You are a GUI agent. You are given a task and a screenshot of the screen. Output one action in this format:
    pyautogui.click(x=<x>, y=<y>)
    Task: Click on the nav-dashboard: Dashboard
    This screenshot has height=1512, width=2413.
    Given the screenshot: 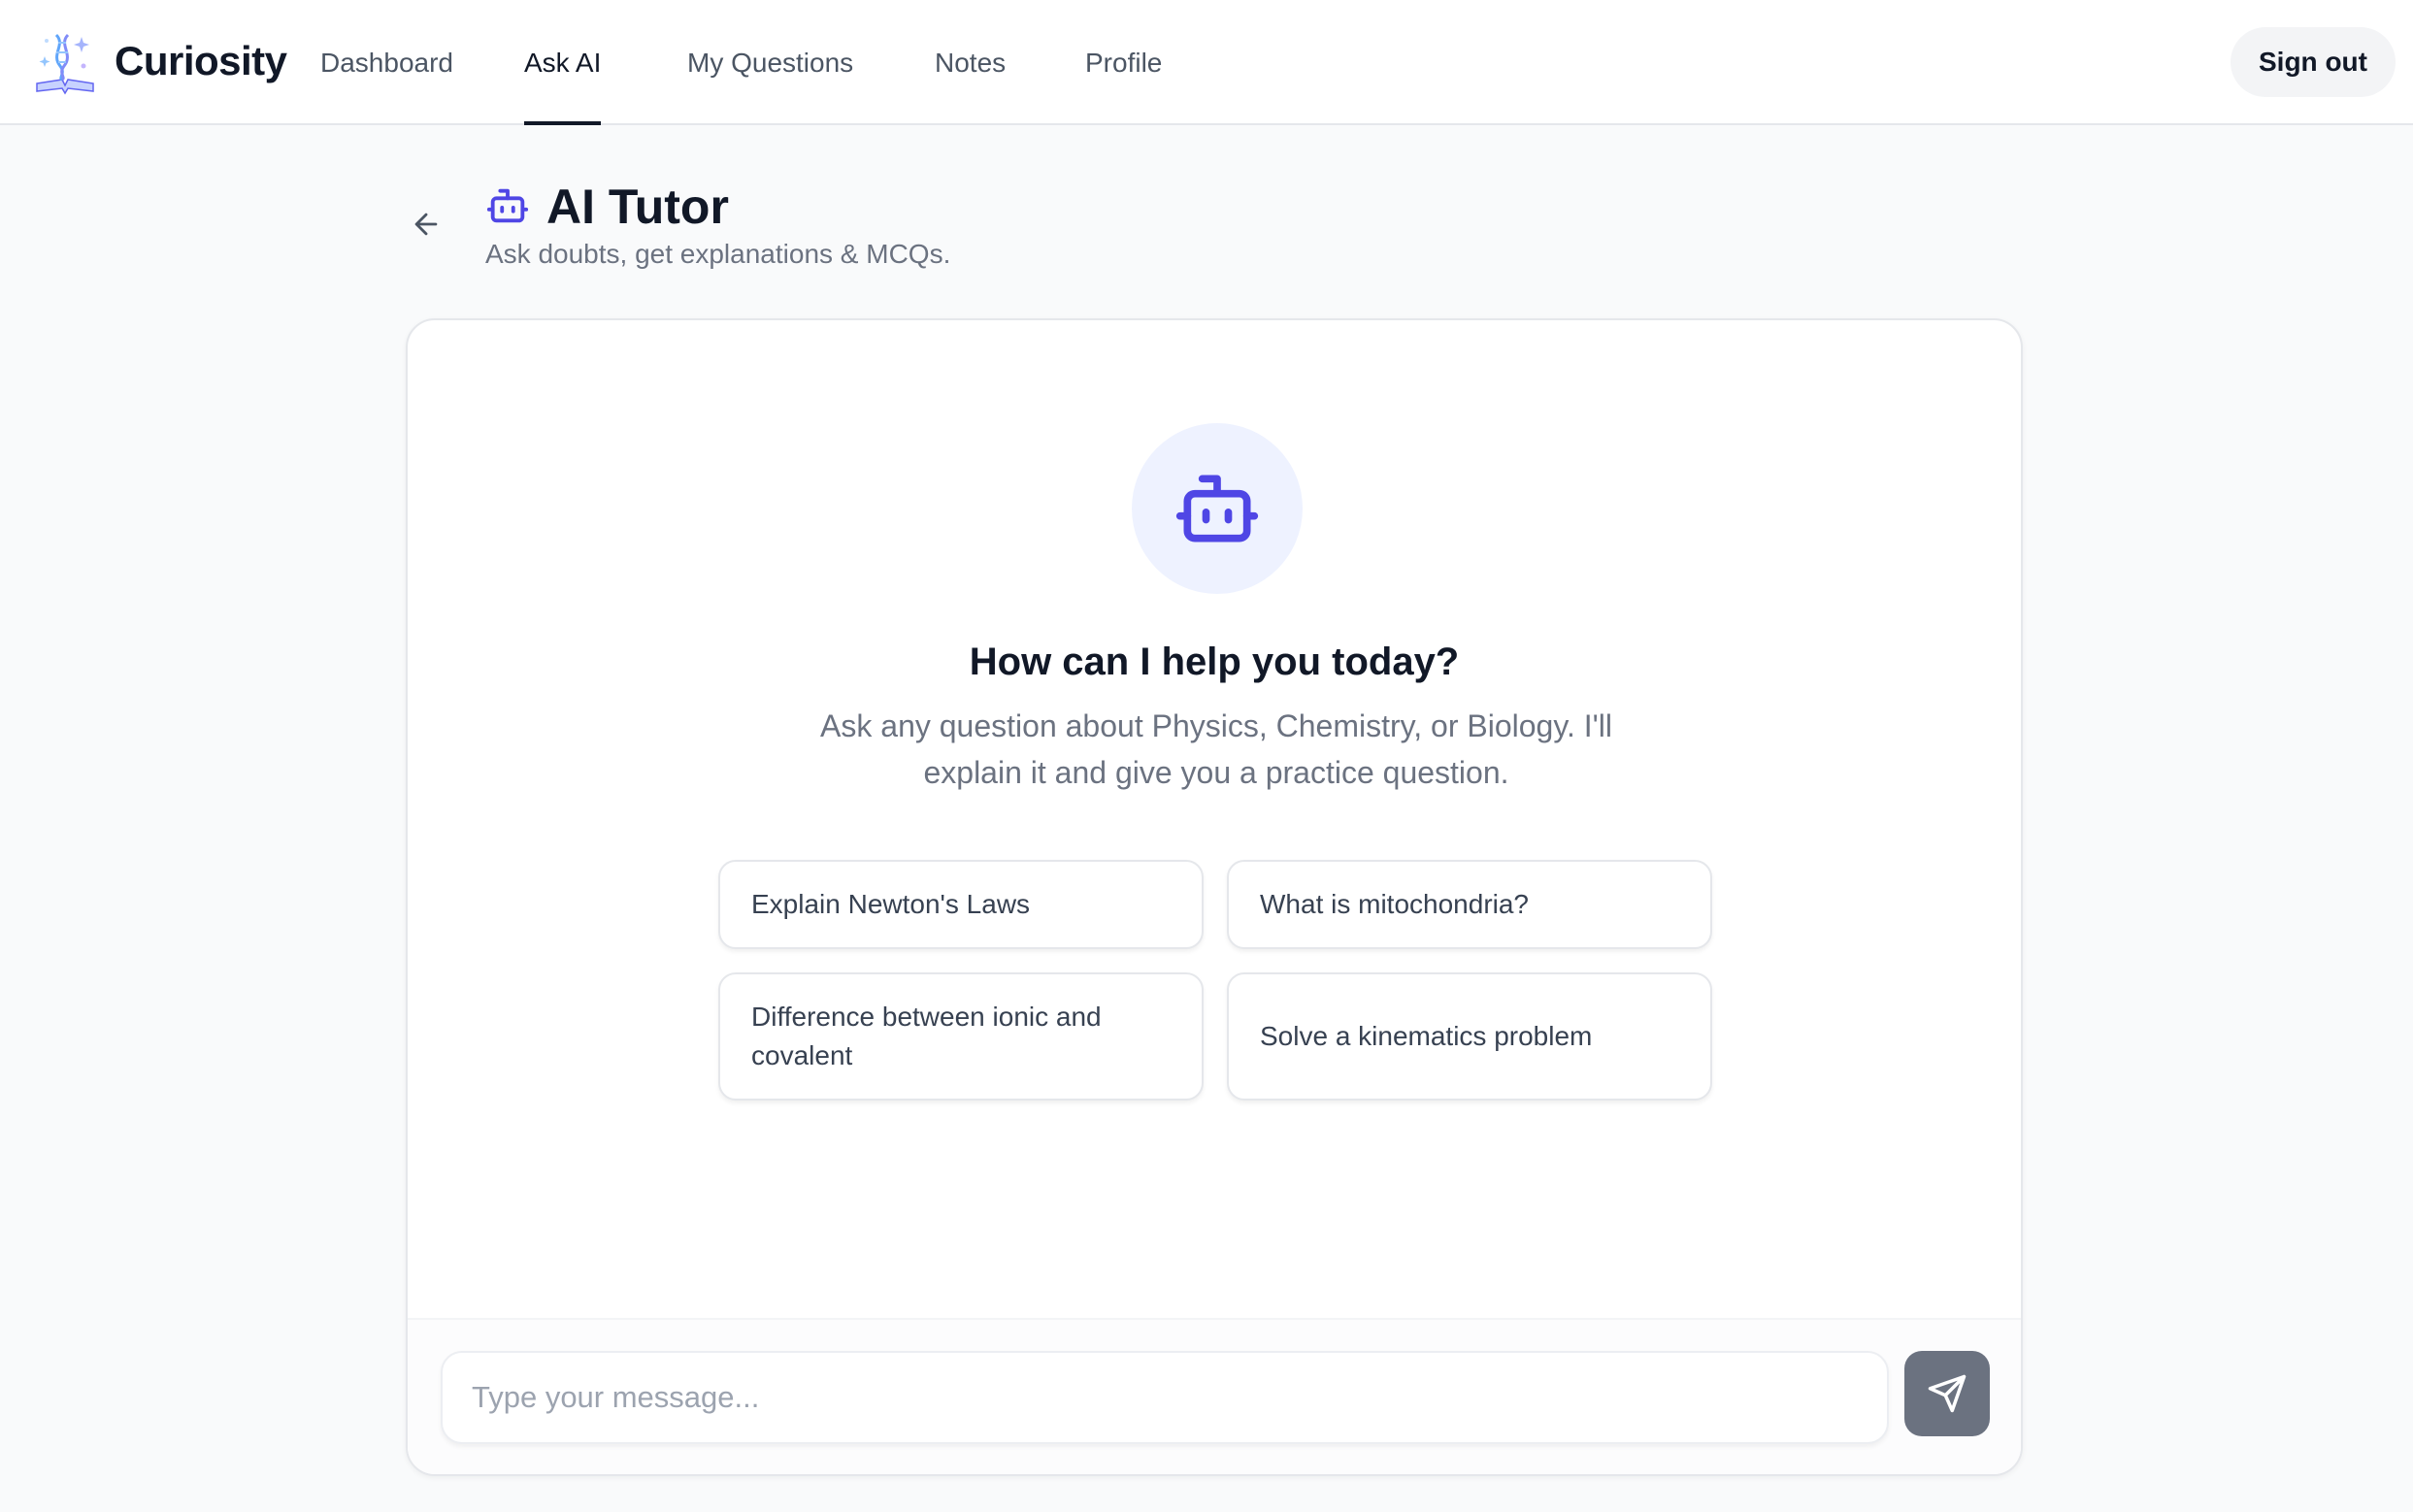 What is the action you would take?
    pyautogui.click(x=386, y=62)
    